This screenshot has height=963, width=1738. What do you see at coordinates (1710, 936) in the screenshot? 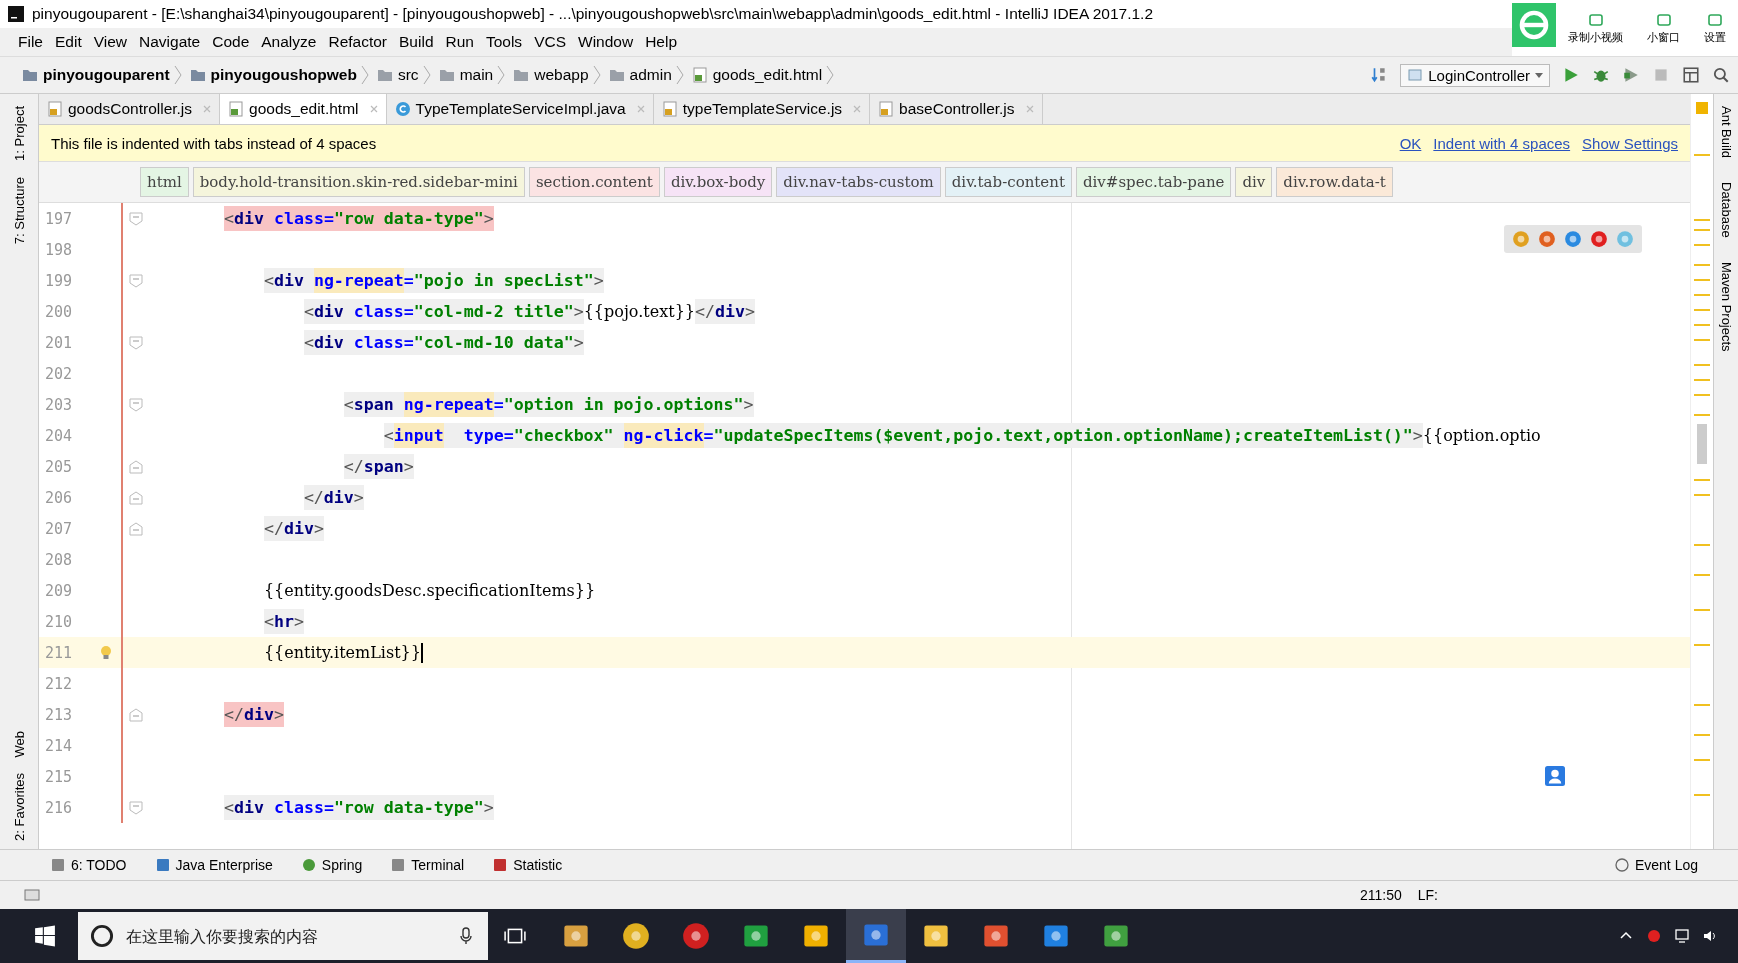
I see `volume-icon` at bounding box center [1710, 936].